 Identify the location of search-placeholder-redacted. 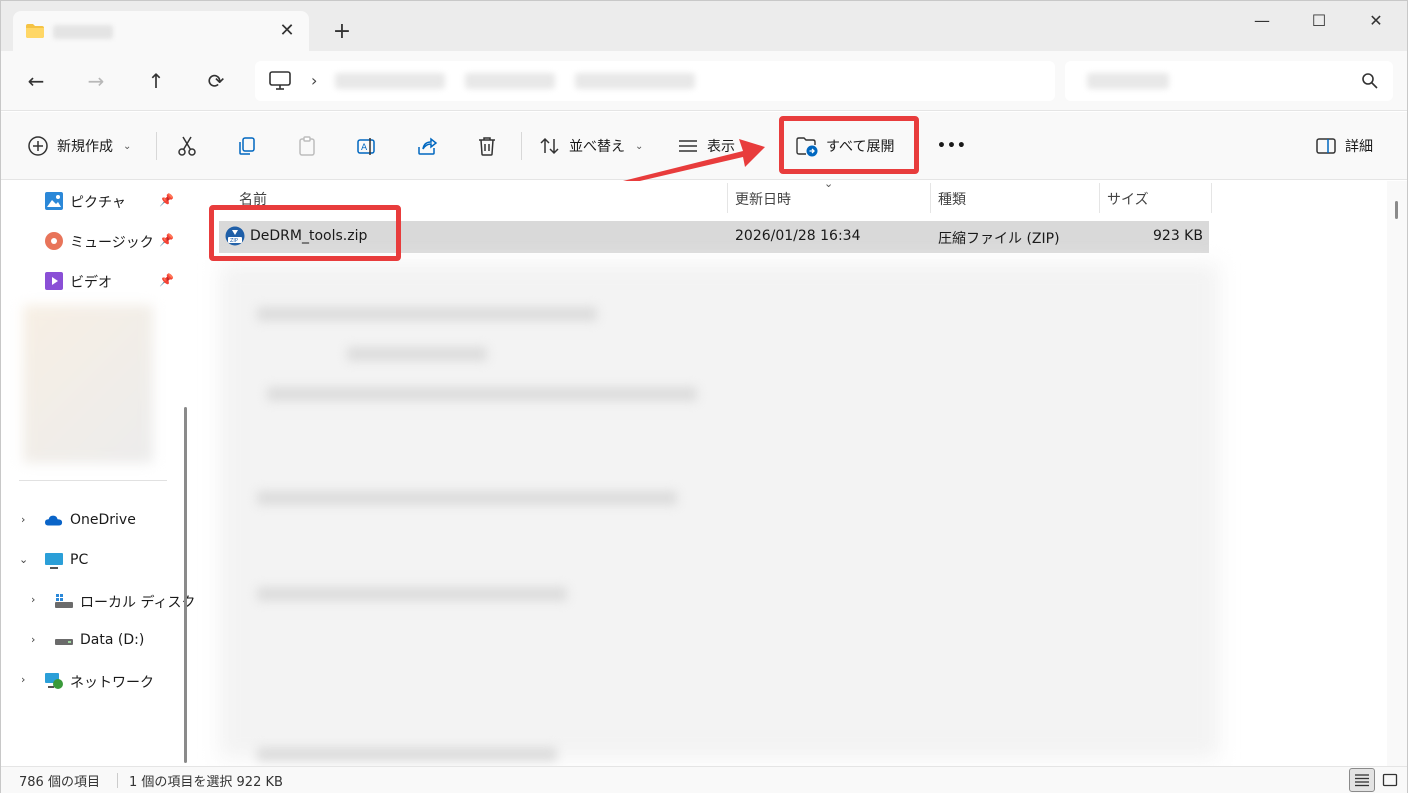
(1128, 81).